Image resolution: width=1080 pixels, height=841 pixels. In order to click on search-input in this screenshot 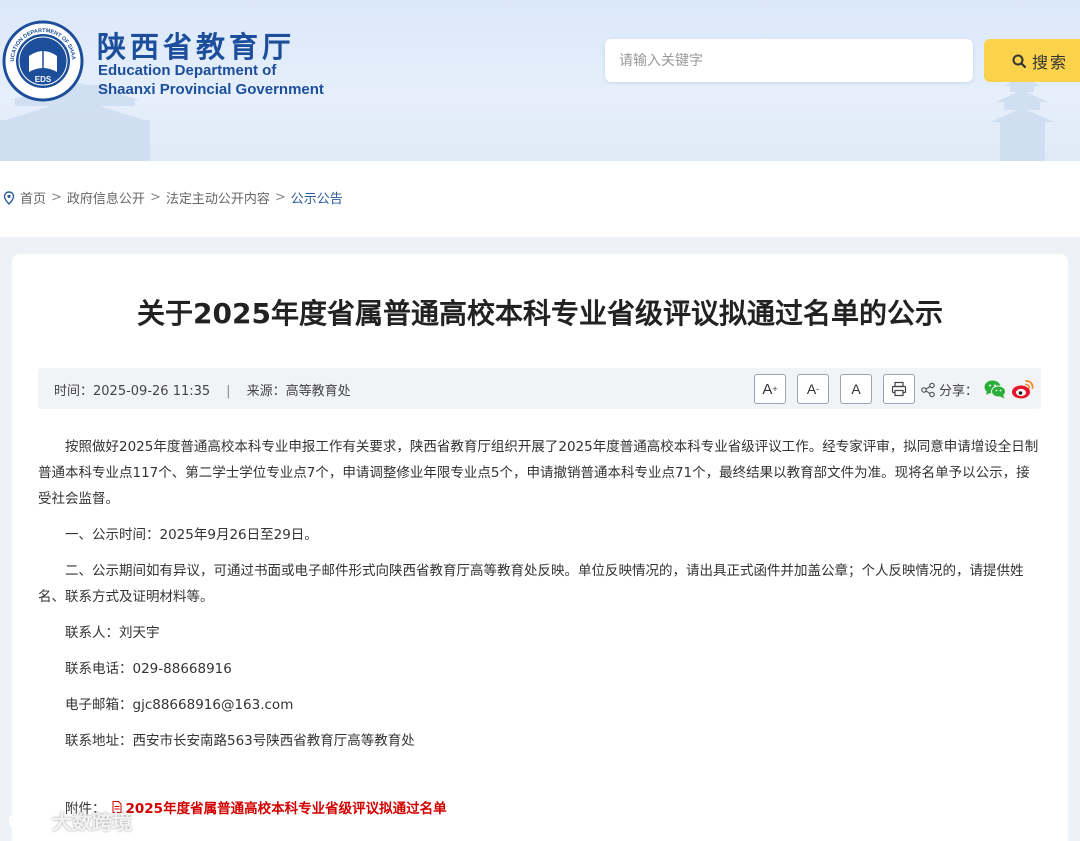, I will do `click(789, 60)`.